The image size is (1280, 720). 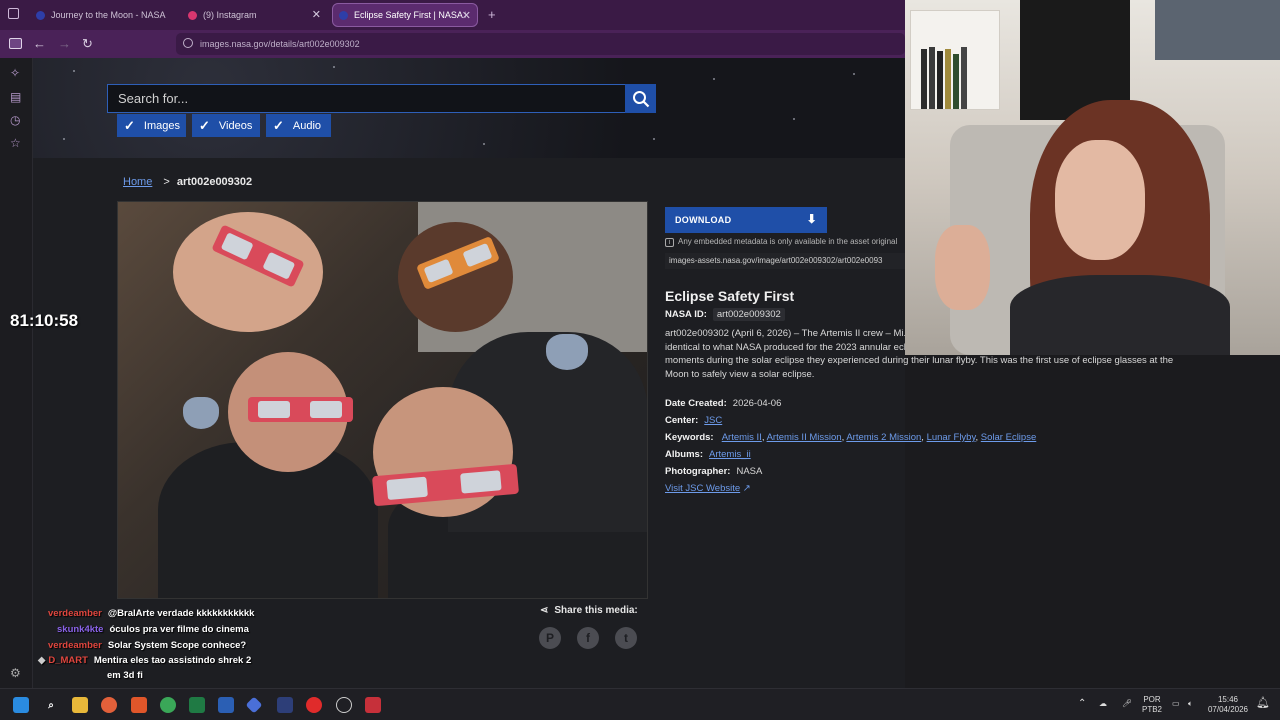 I want to click on albums-label: Albums:, so click(x=684, y=454).